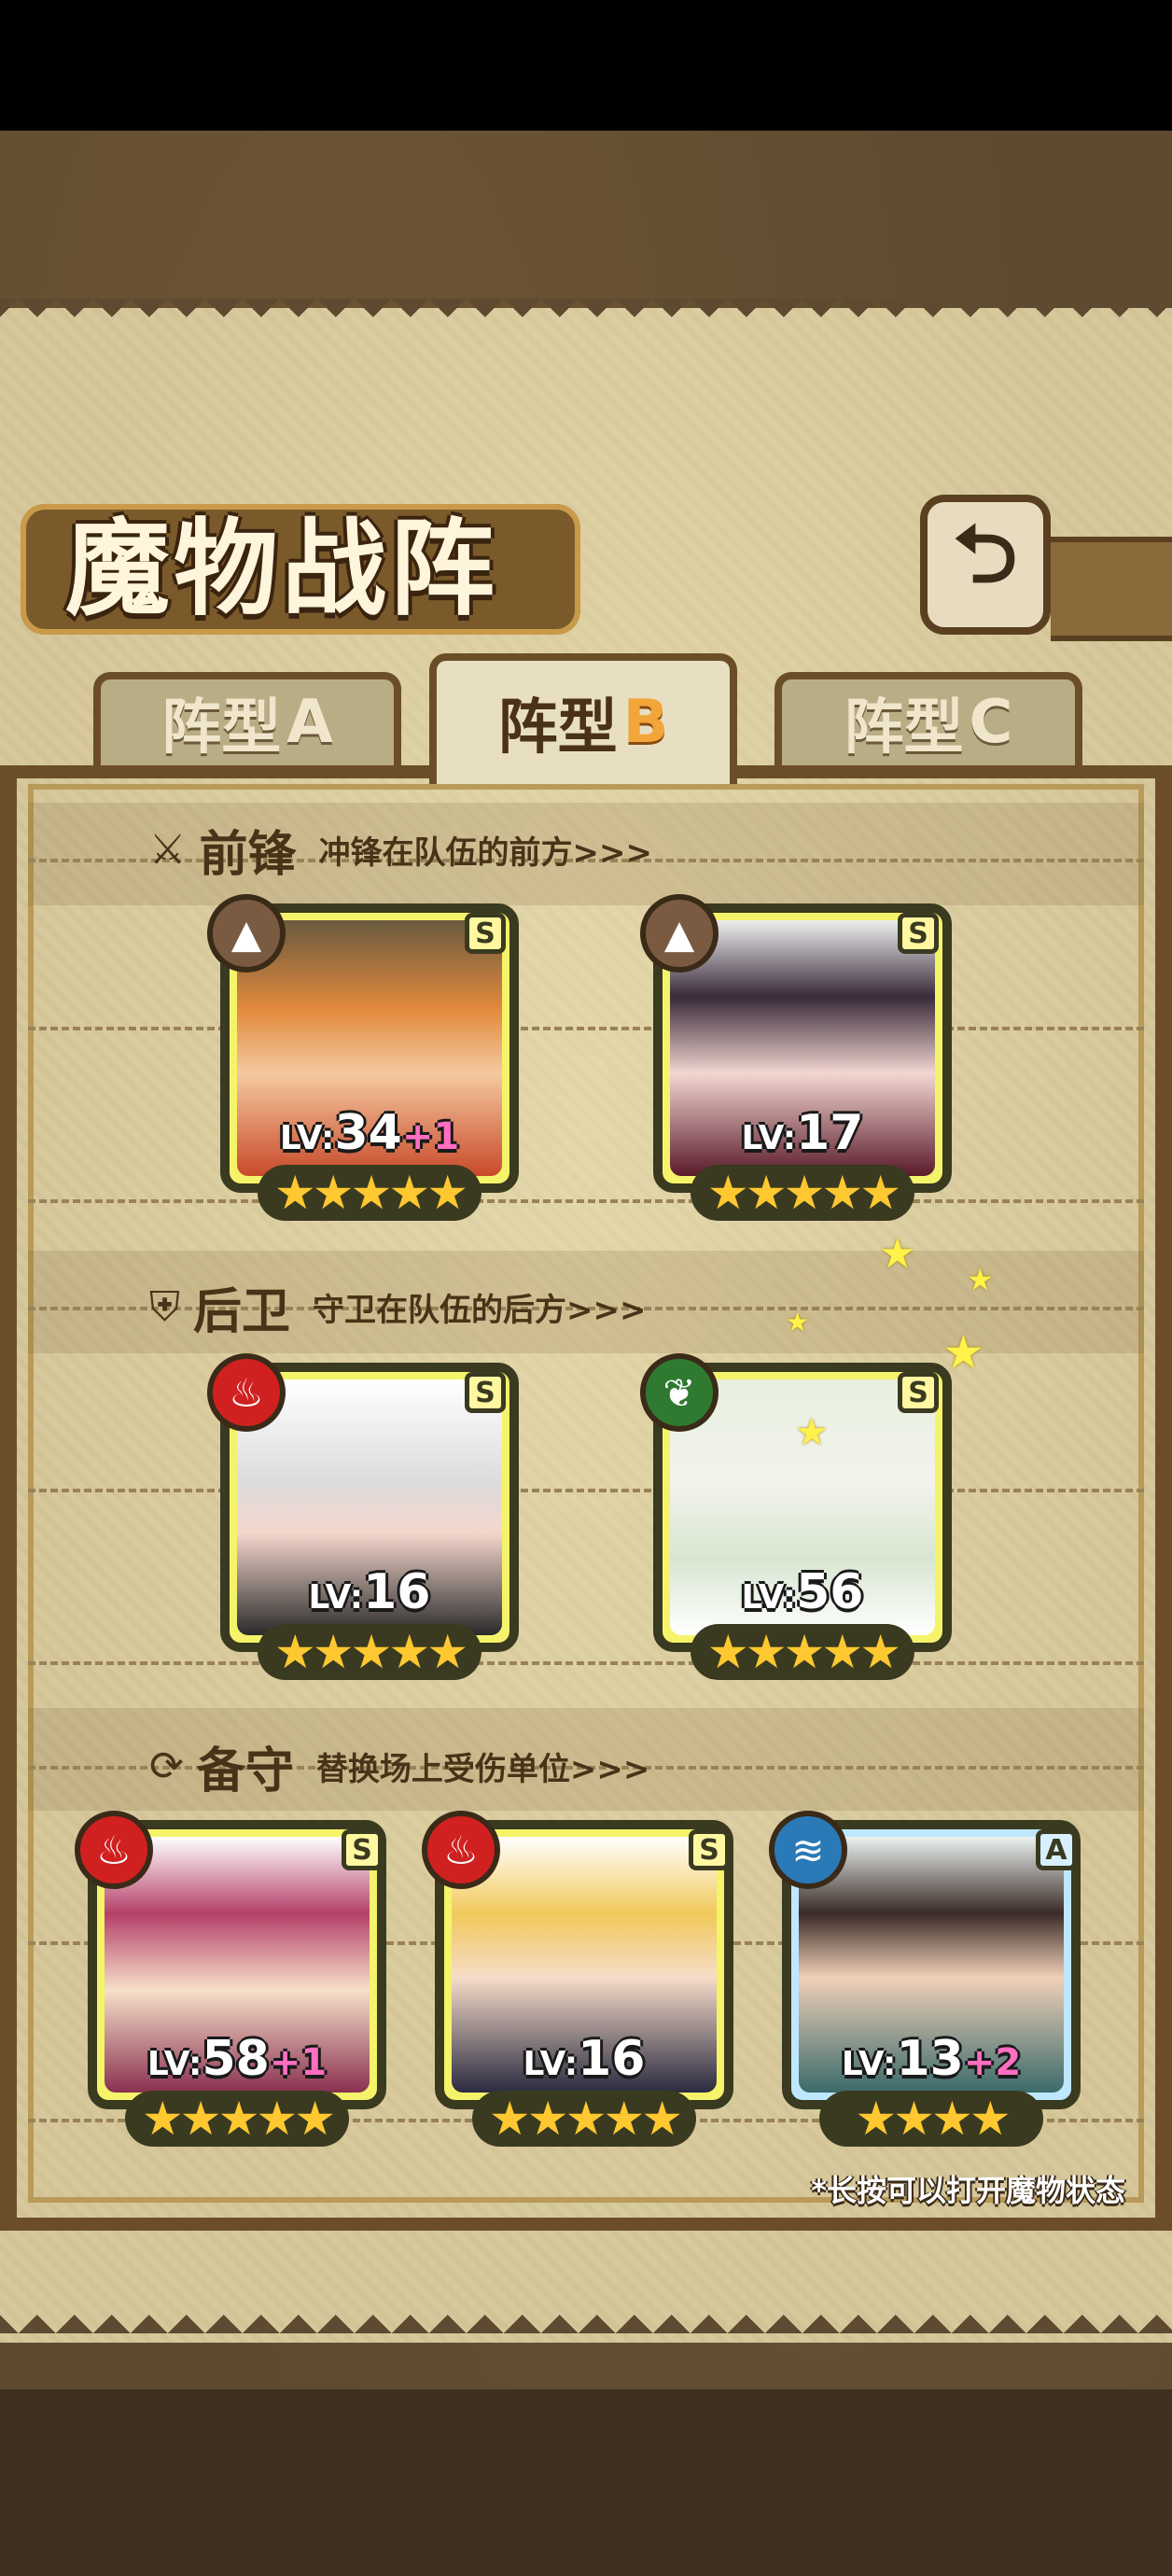 The image size is (1172, 2576). I want to click on status-bar, so click(586, 65).